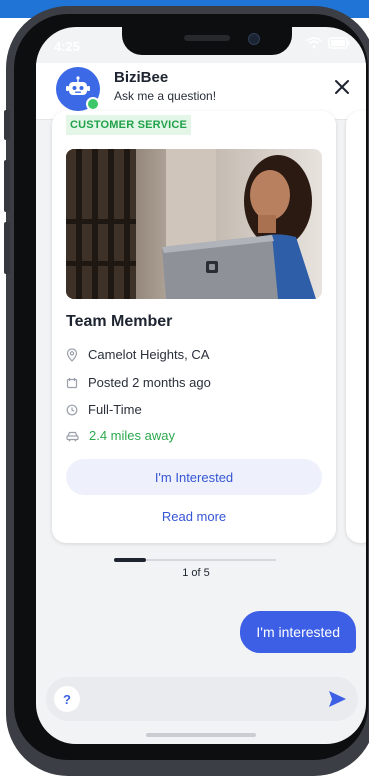 The image size is (369, 776). I want to click on car-icon, so click(72, 436).